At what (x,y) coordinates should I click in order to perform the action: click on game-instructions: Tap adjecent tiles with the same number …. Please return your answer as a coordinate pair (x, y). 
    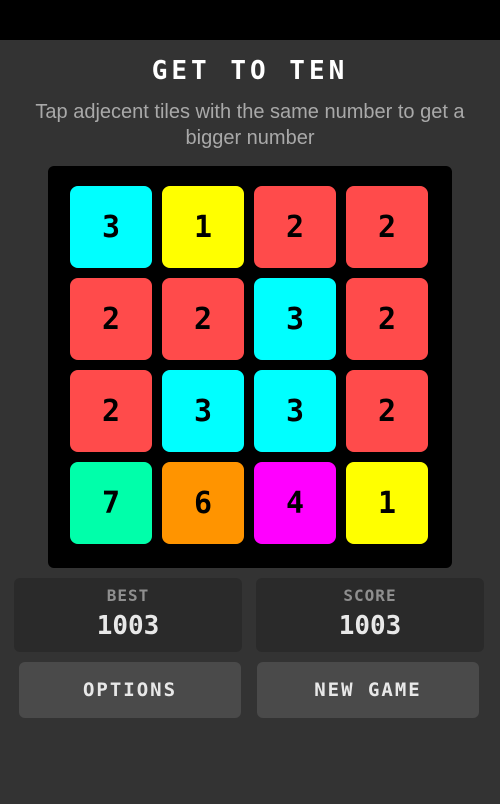
    Looking at the image, I should click on (250, 125).